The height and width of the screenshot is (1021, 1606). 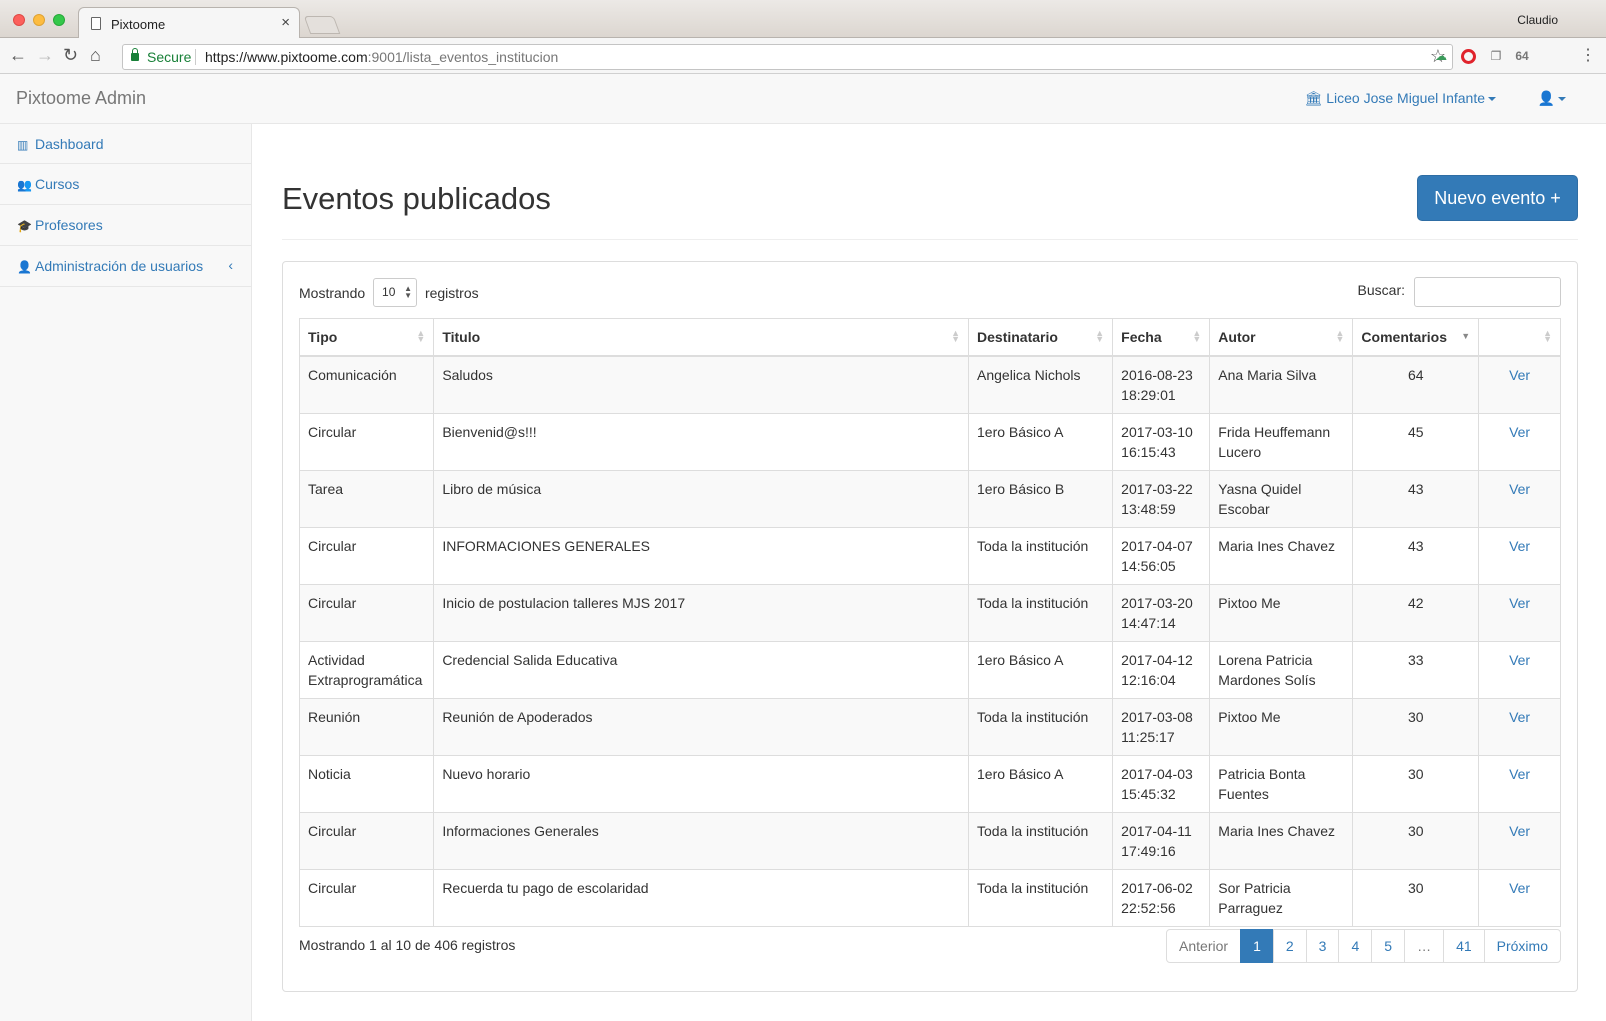 What do you see at coordinates (1416, 337) in the screenshot?
I see `column-header-comentarios: Comentarios ▼` at bounding box center [1416, 337].